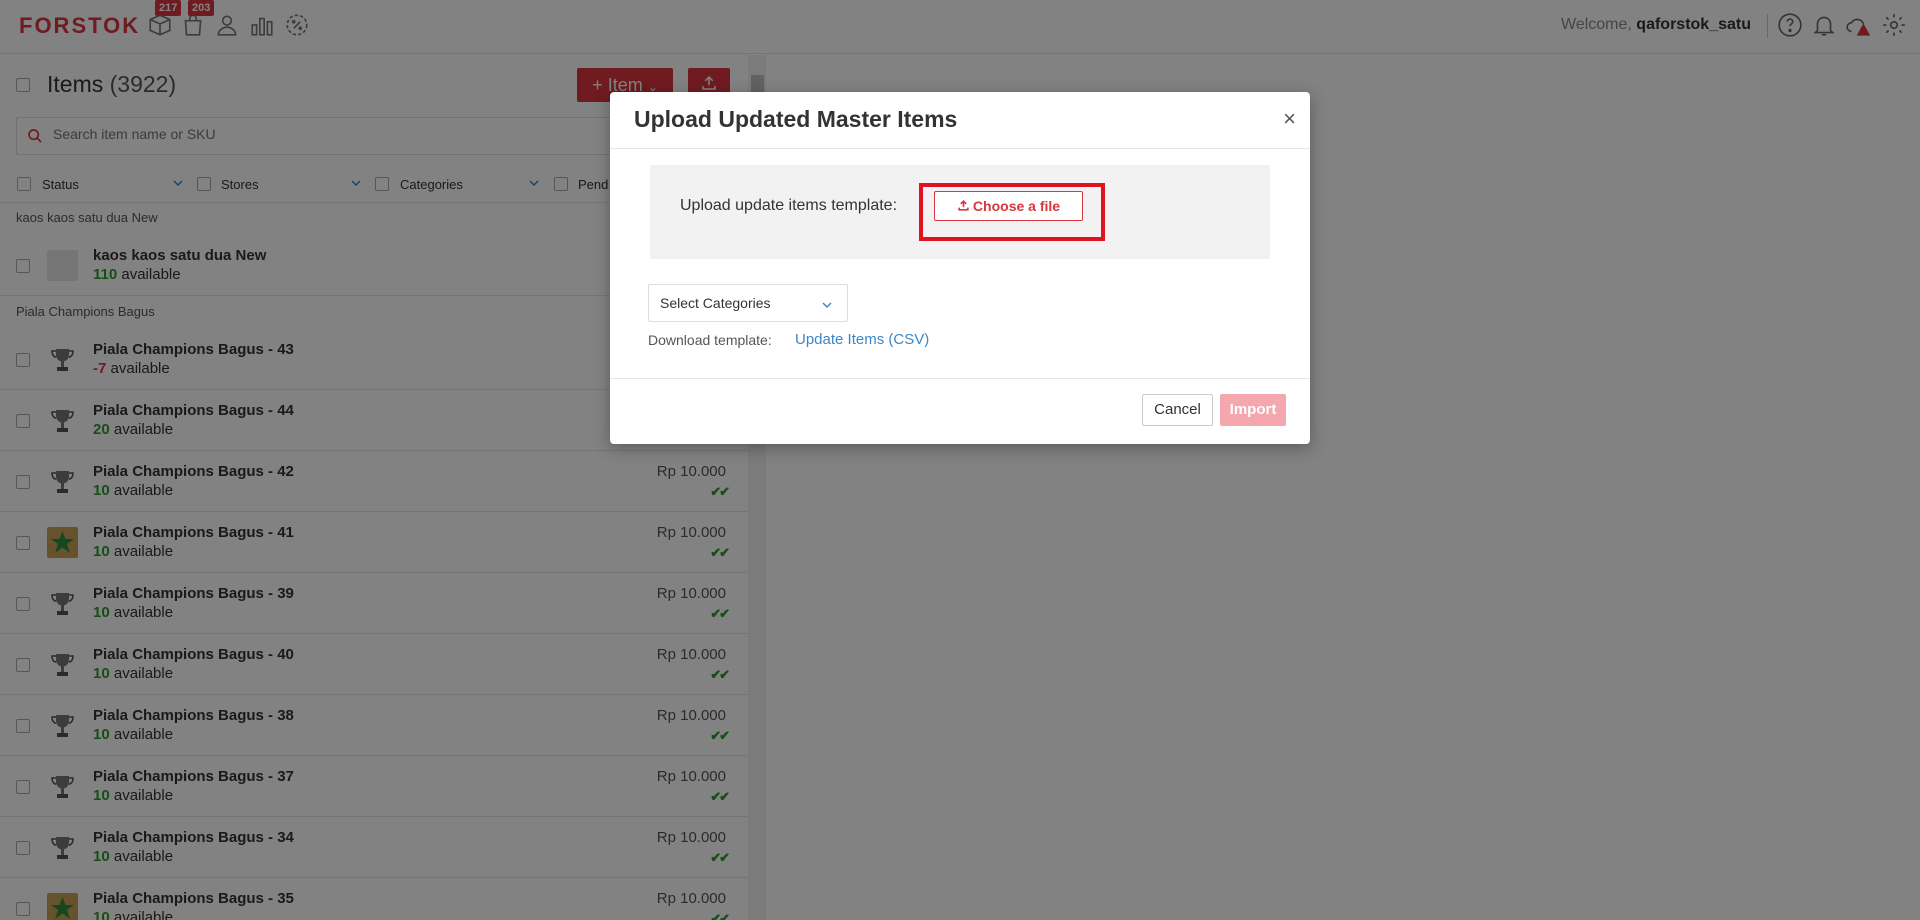 This screenshot has width=1920, height=920. Describe the element at coordinates (1253, 410) in the screenshot. I see `import-button: Import` at that location.